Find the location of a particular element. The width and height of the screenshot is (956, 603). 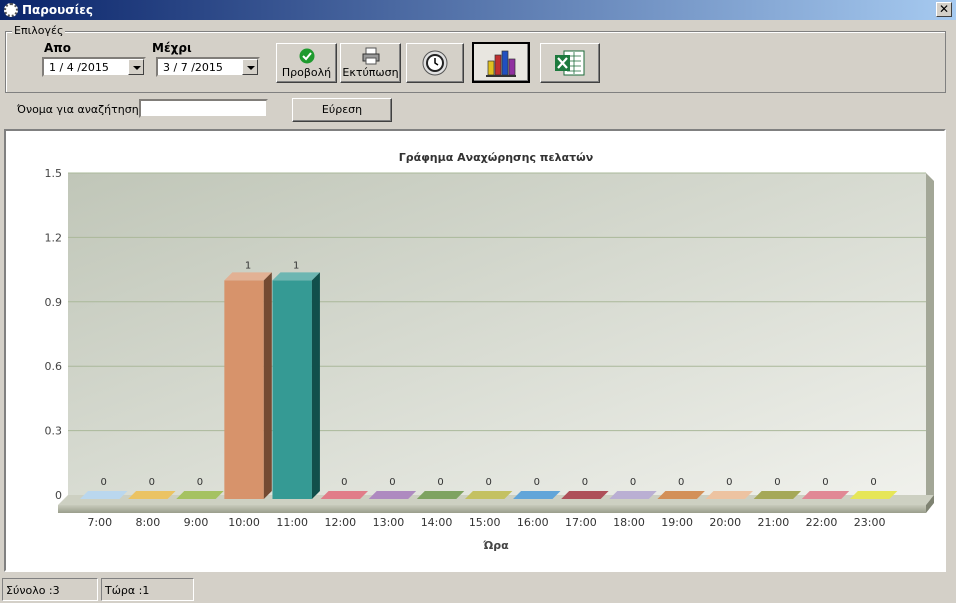

options-group-label: Επιλογές is located at coordinates (39, 30).